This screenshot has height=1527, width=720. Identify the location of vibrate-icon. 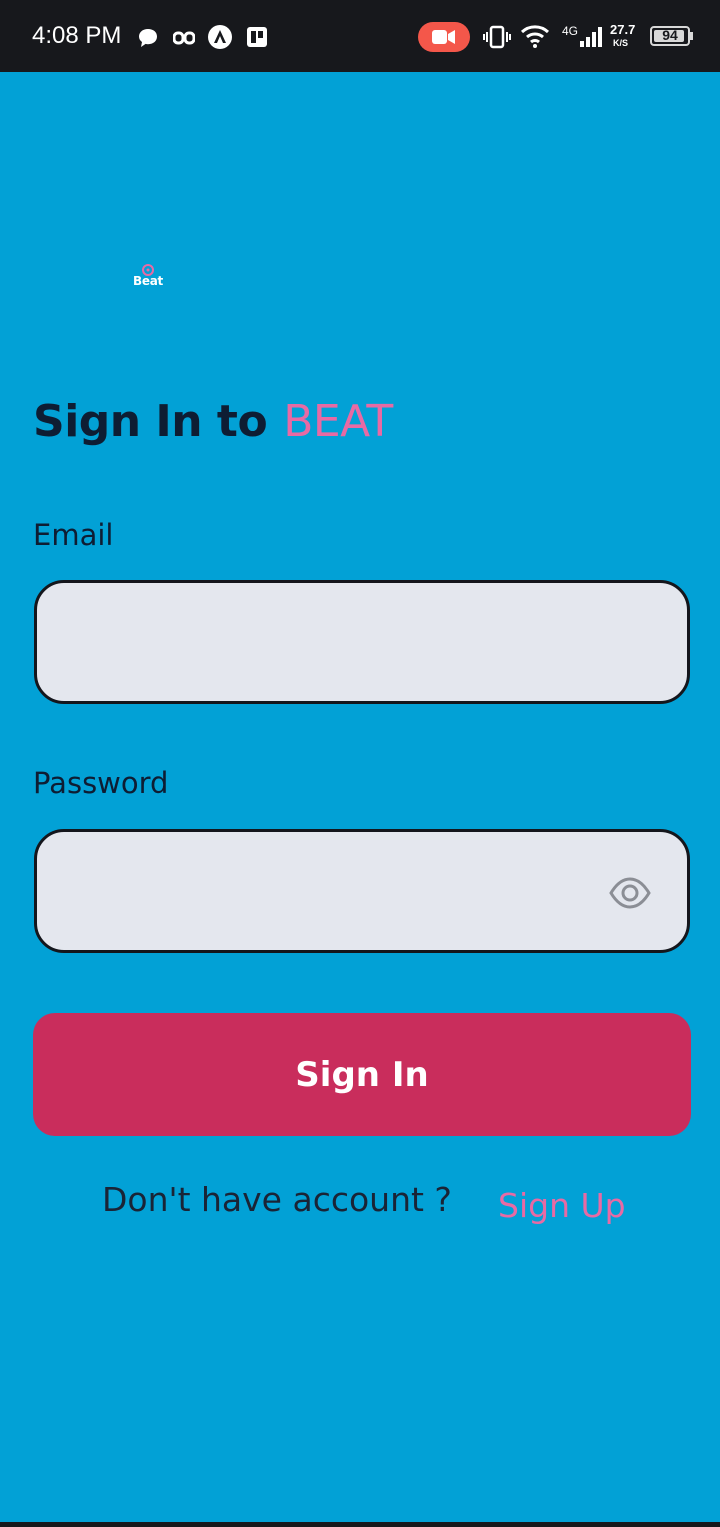
(497, 39).